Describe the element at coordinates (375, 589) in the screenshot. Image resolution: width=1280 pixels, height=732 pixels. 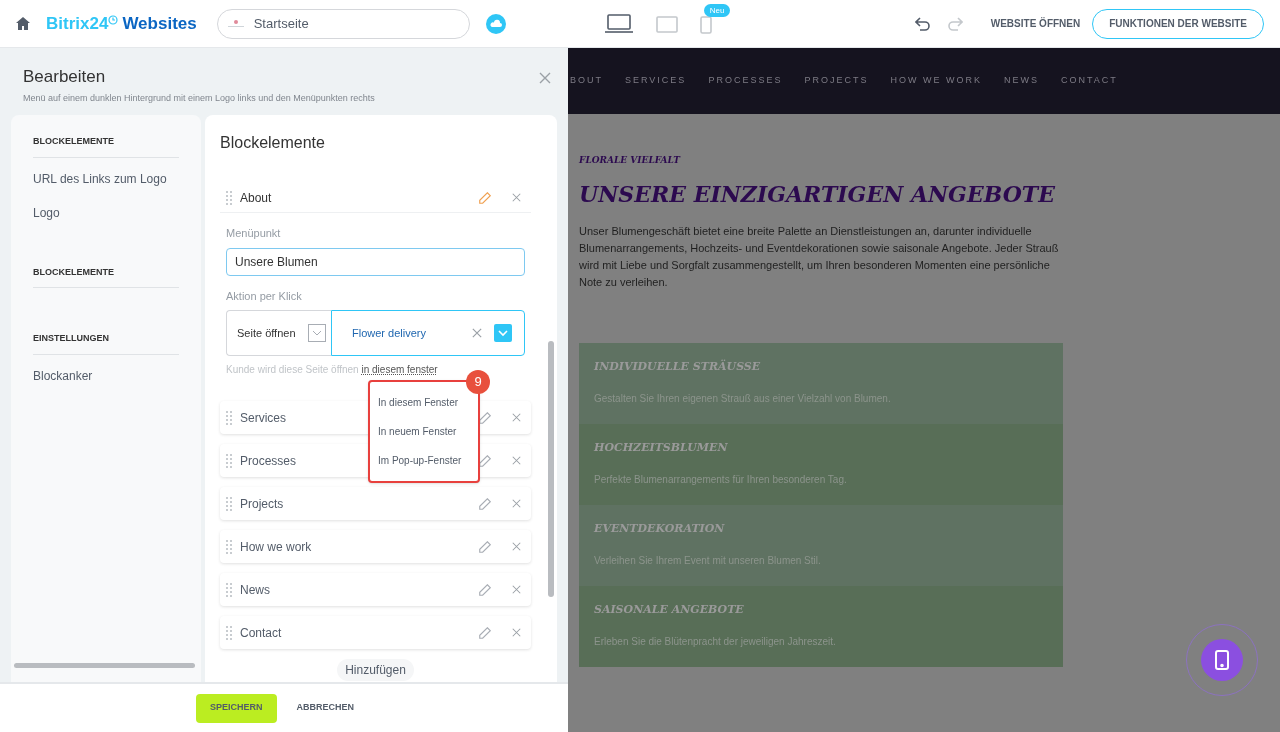
I see `menu-item-row: News` at that location.